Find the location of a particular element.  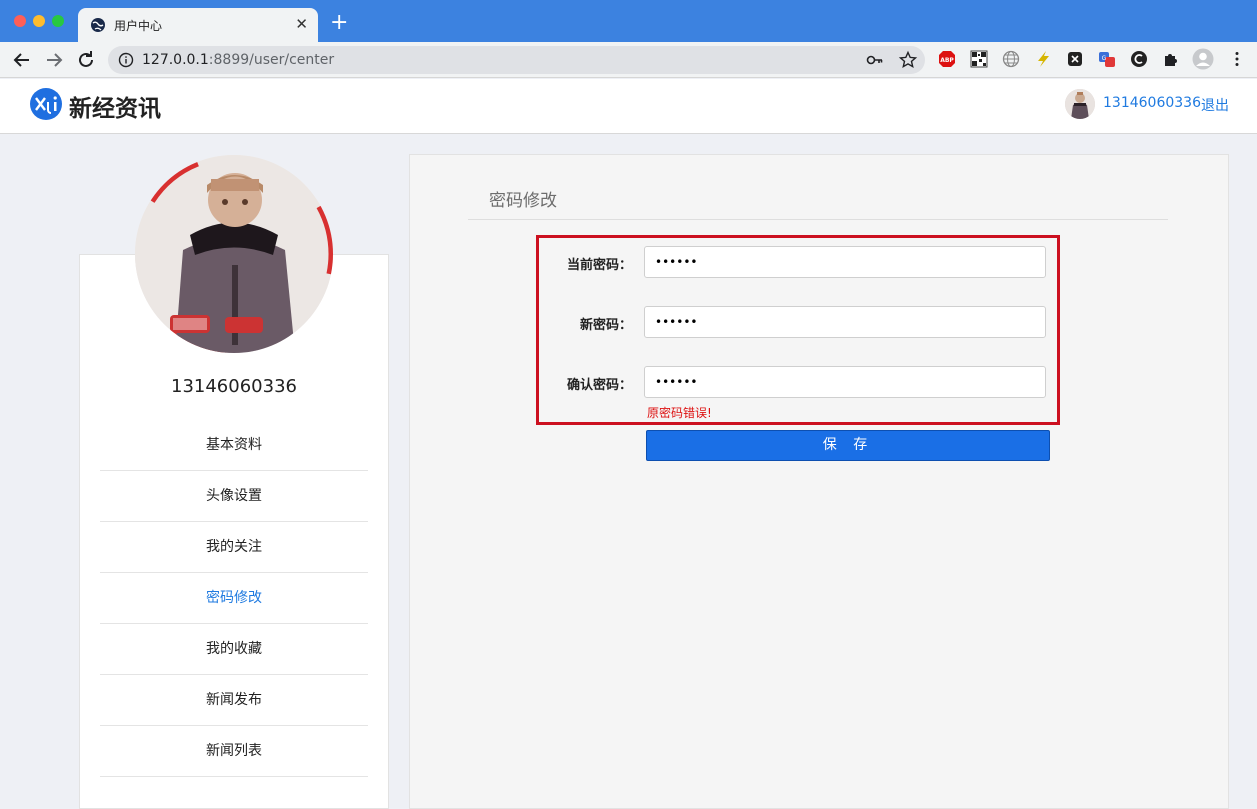

info-icon is located at coordinates (126, 60).